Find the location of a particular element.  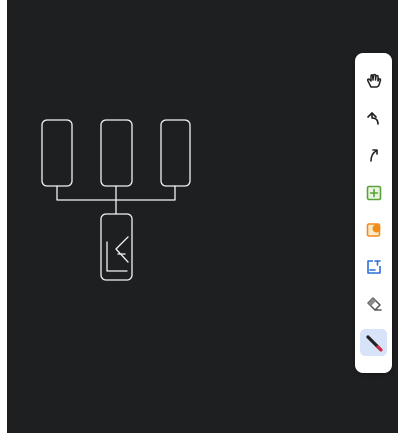

top-left-box is located at coordinates (57, 153).